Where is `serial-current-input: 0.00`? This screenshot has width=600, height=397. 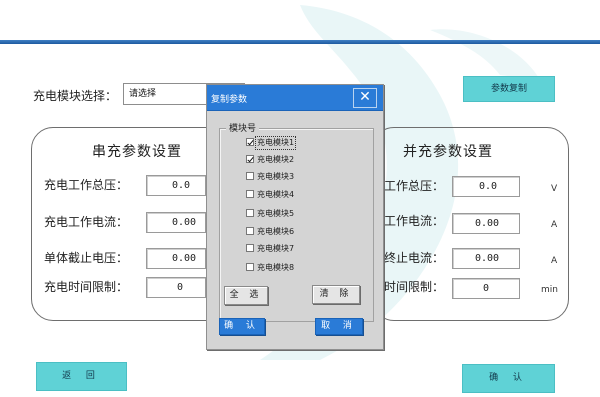
serial-current-input: 0.00 is located at coordinates (176, 222).